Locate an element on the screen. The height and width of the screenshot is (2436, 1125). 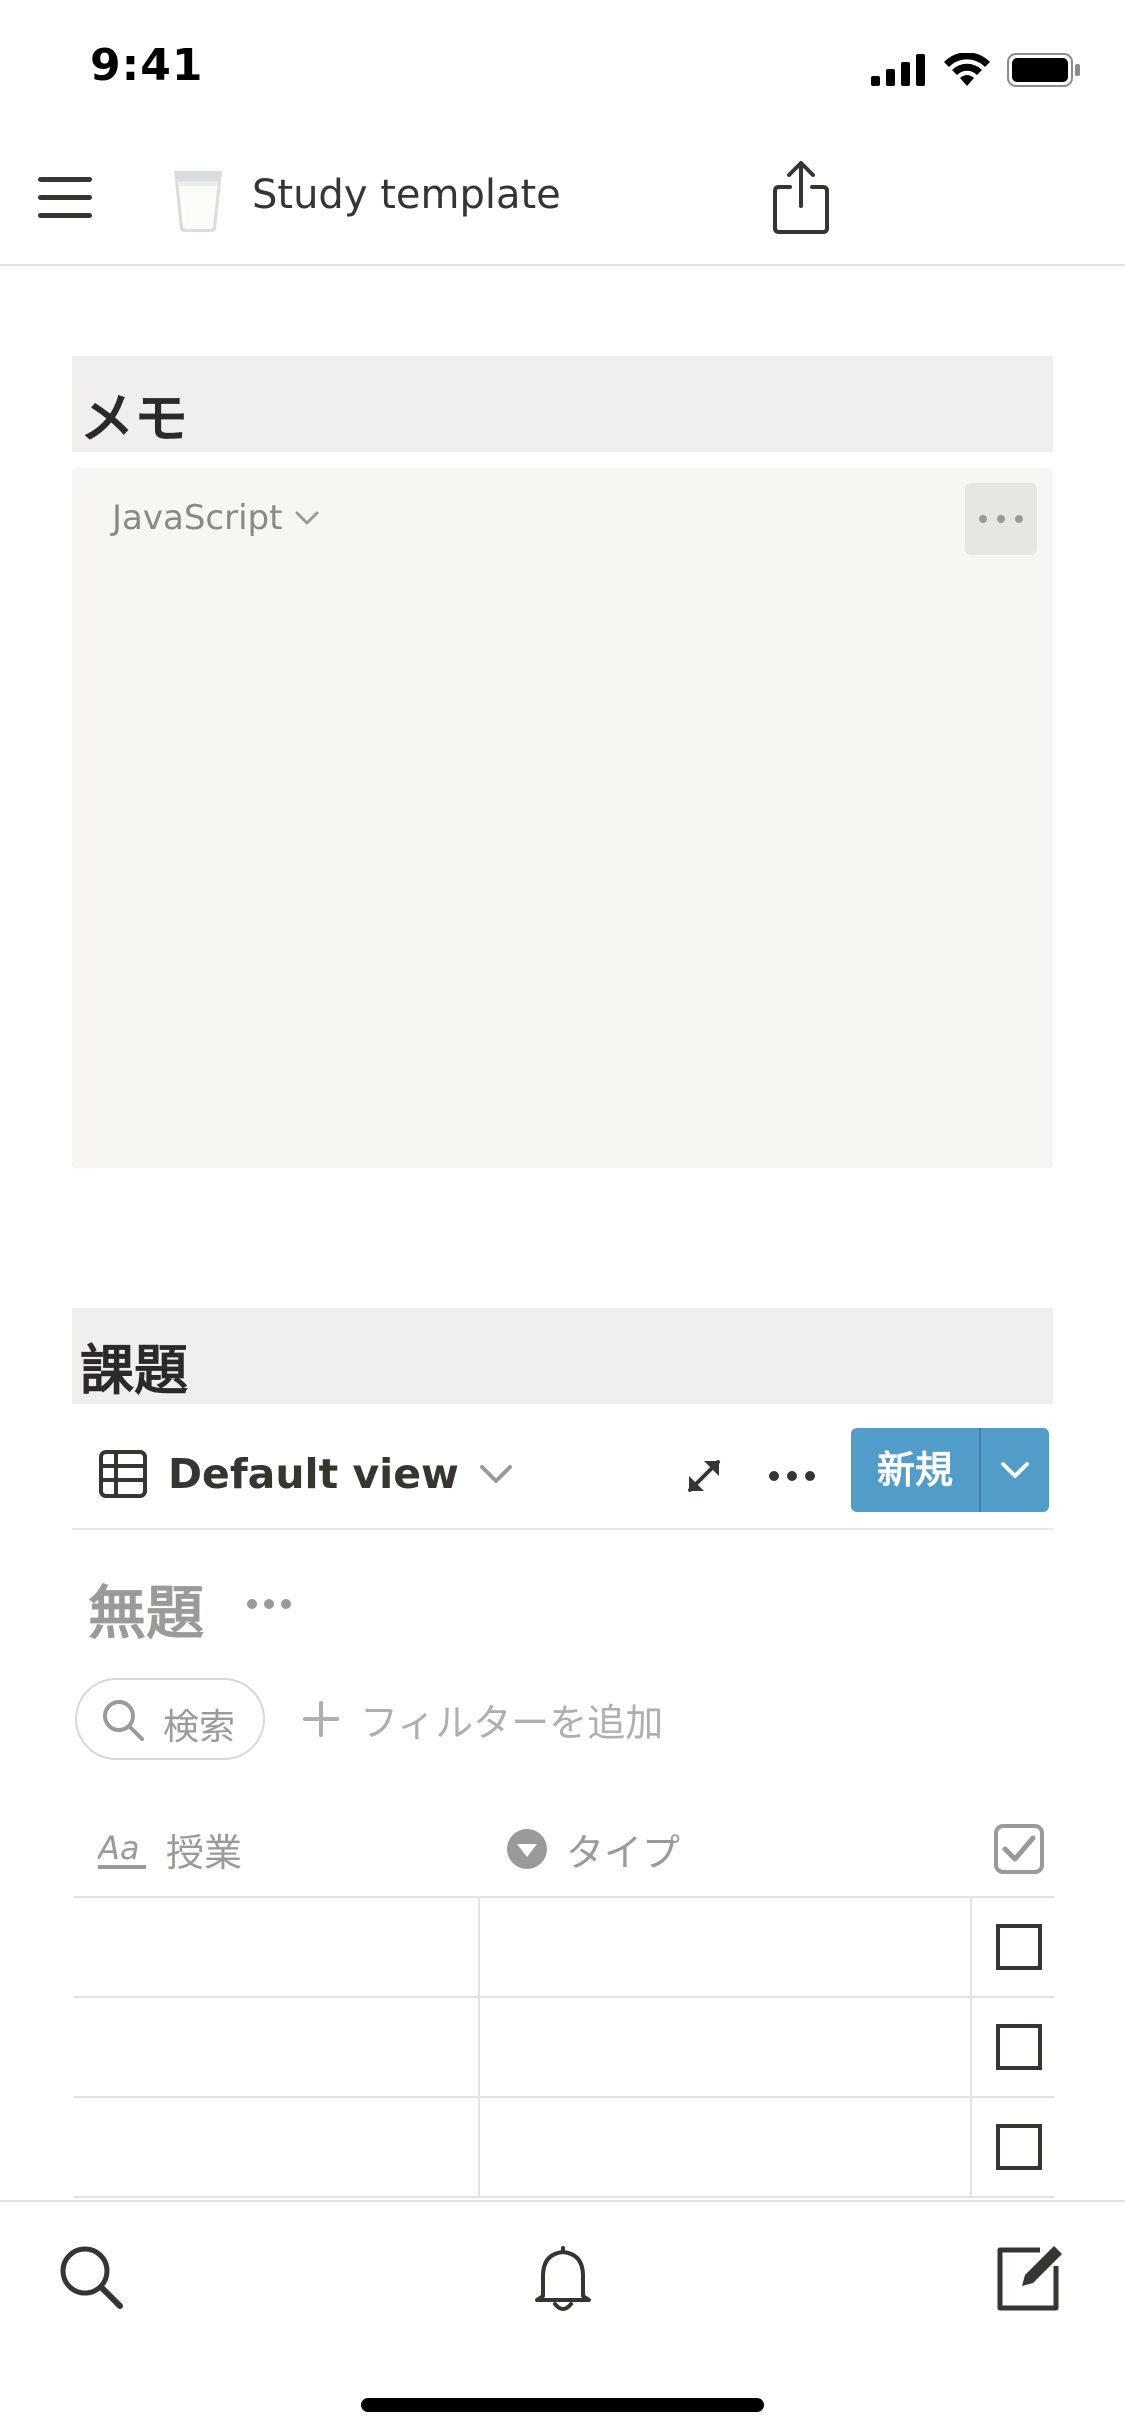
add-filter-button: フィルターを追加 is located at coordinates (483, 1719).